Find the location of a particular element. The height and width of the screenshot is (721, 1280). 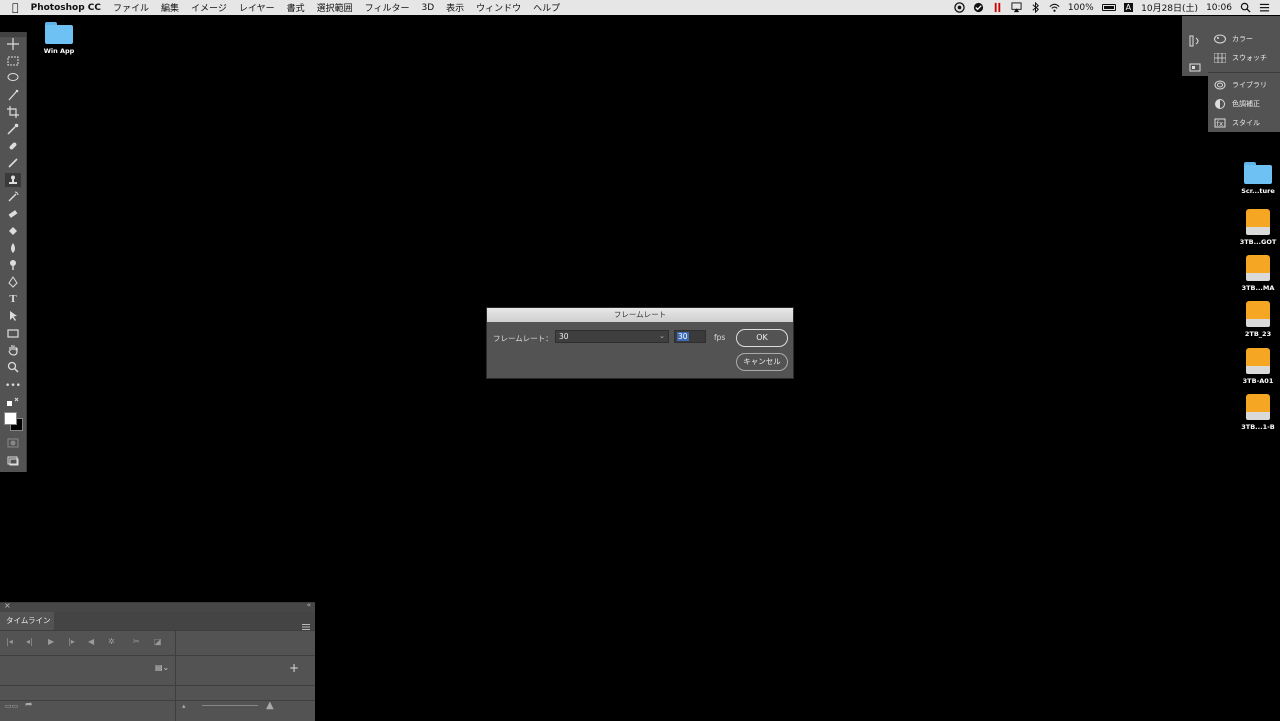

type-tool-icon: T is located at coordinates (13, 299).